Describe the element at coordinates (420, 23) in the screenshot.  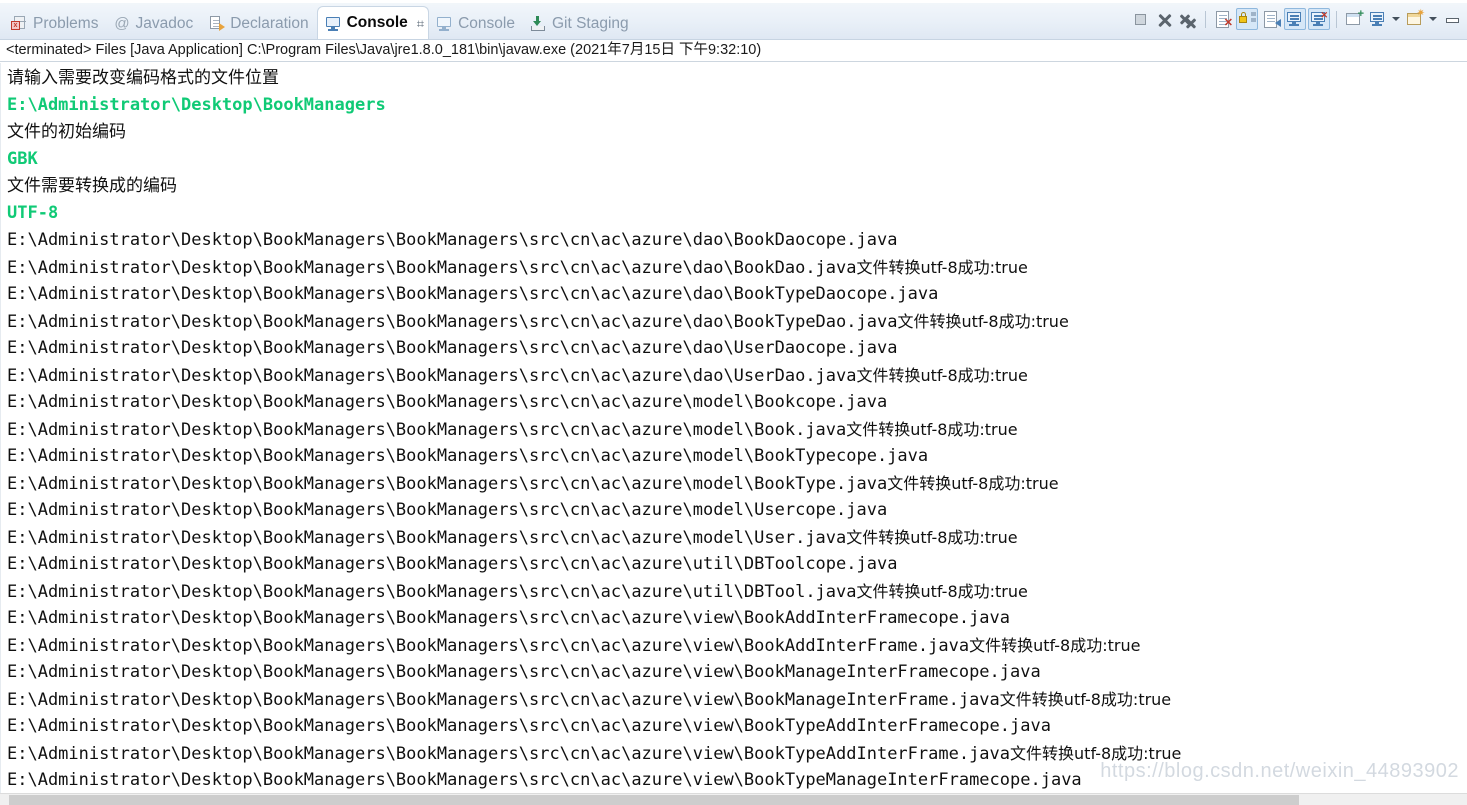
I see `close-icon: ⌗` at that location.